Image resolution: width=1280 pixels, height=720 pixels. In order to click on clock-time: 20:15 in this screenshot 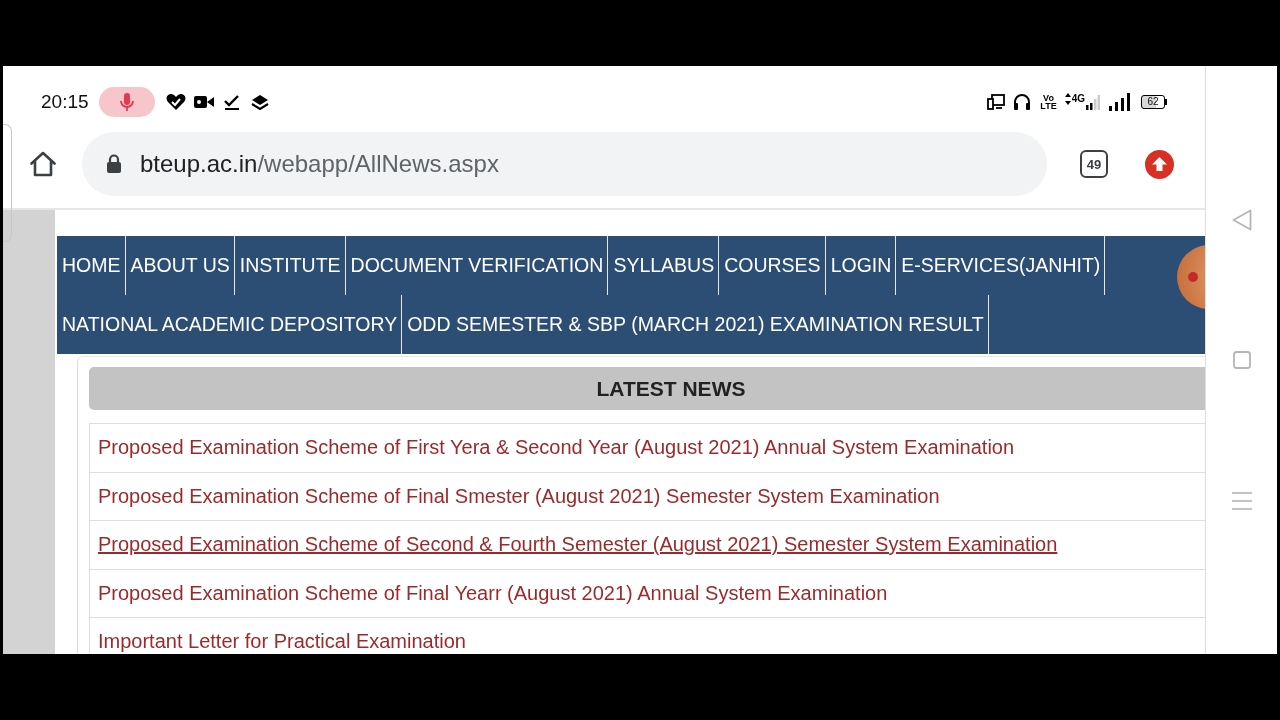, I will do `click(65, 102)`.